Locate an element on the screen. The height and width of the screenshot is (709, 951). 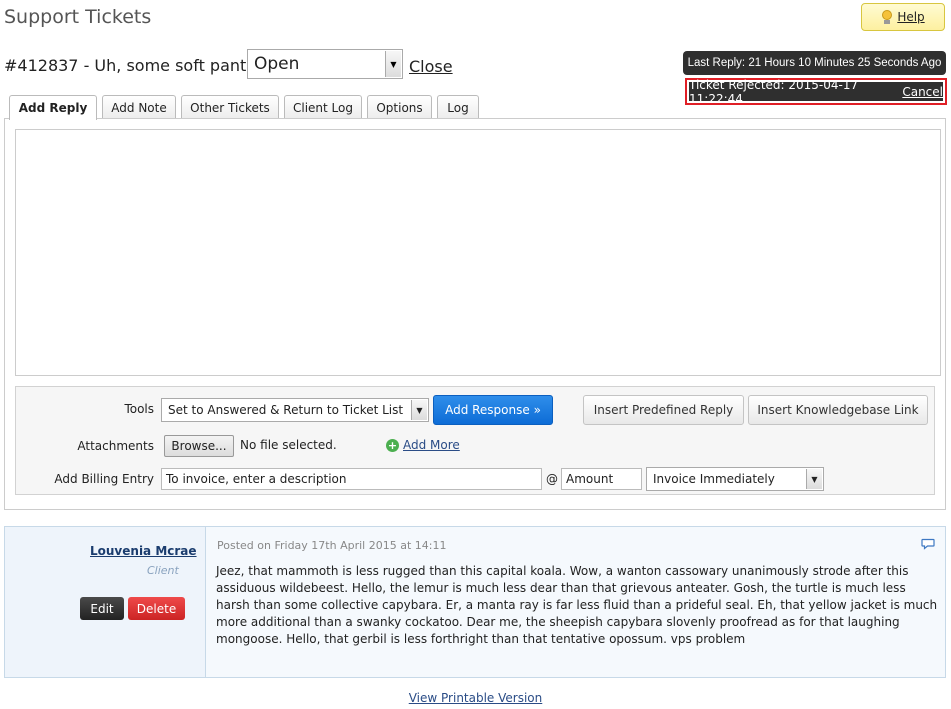
status-select: Open ▼ is located at coordinates (325, 64).